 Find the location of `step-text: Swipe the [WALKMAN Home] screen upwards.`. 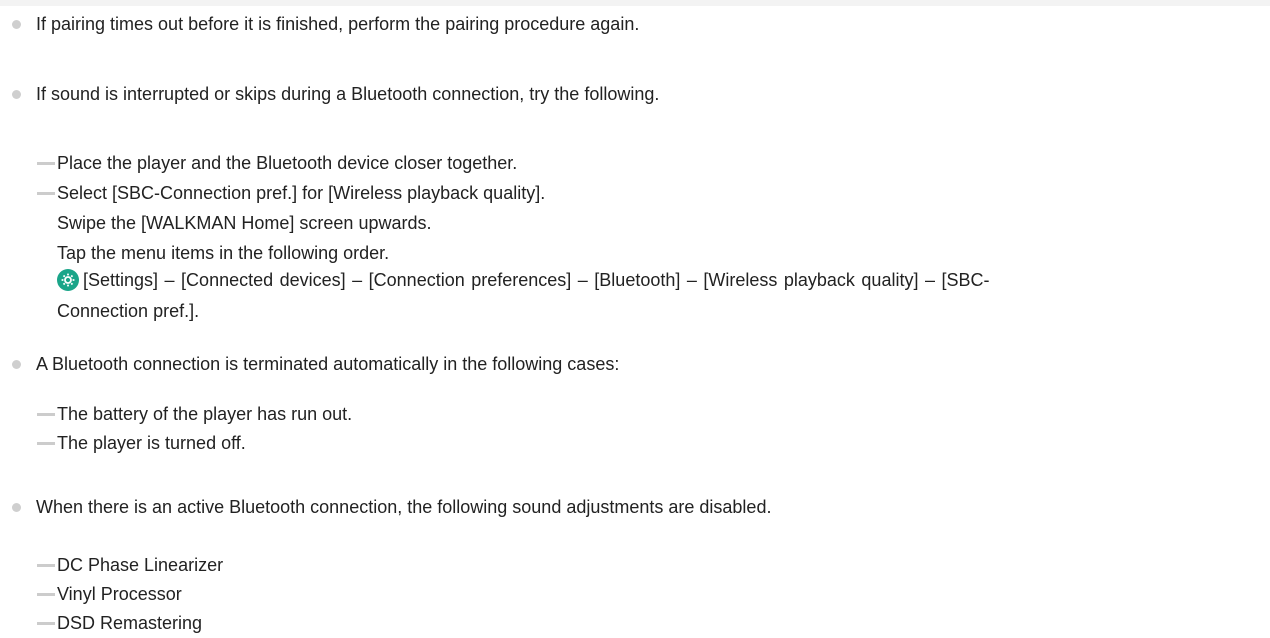

step-text: Swipe the [WALKMAN Home] screen upwards. is located at coordinates (244, 223).